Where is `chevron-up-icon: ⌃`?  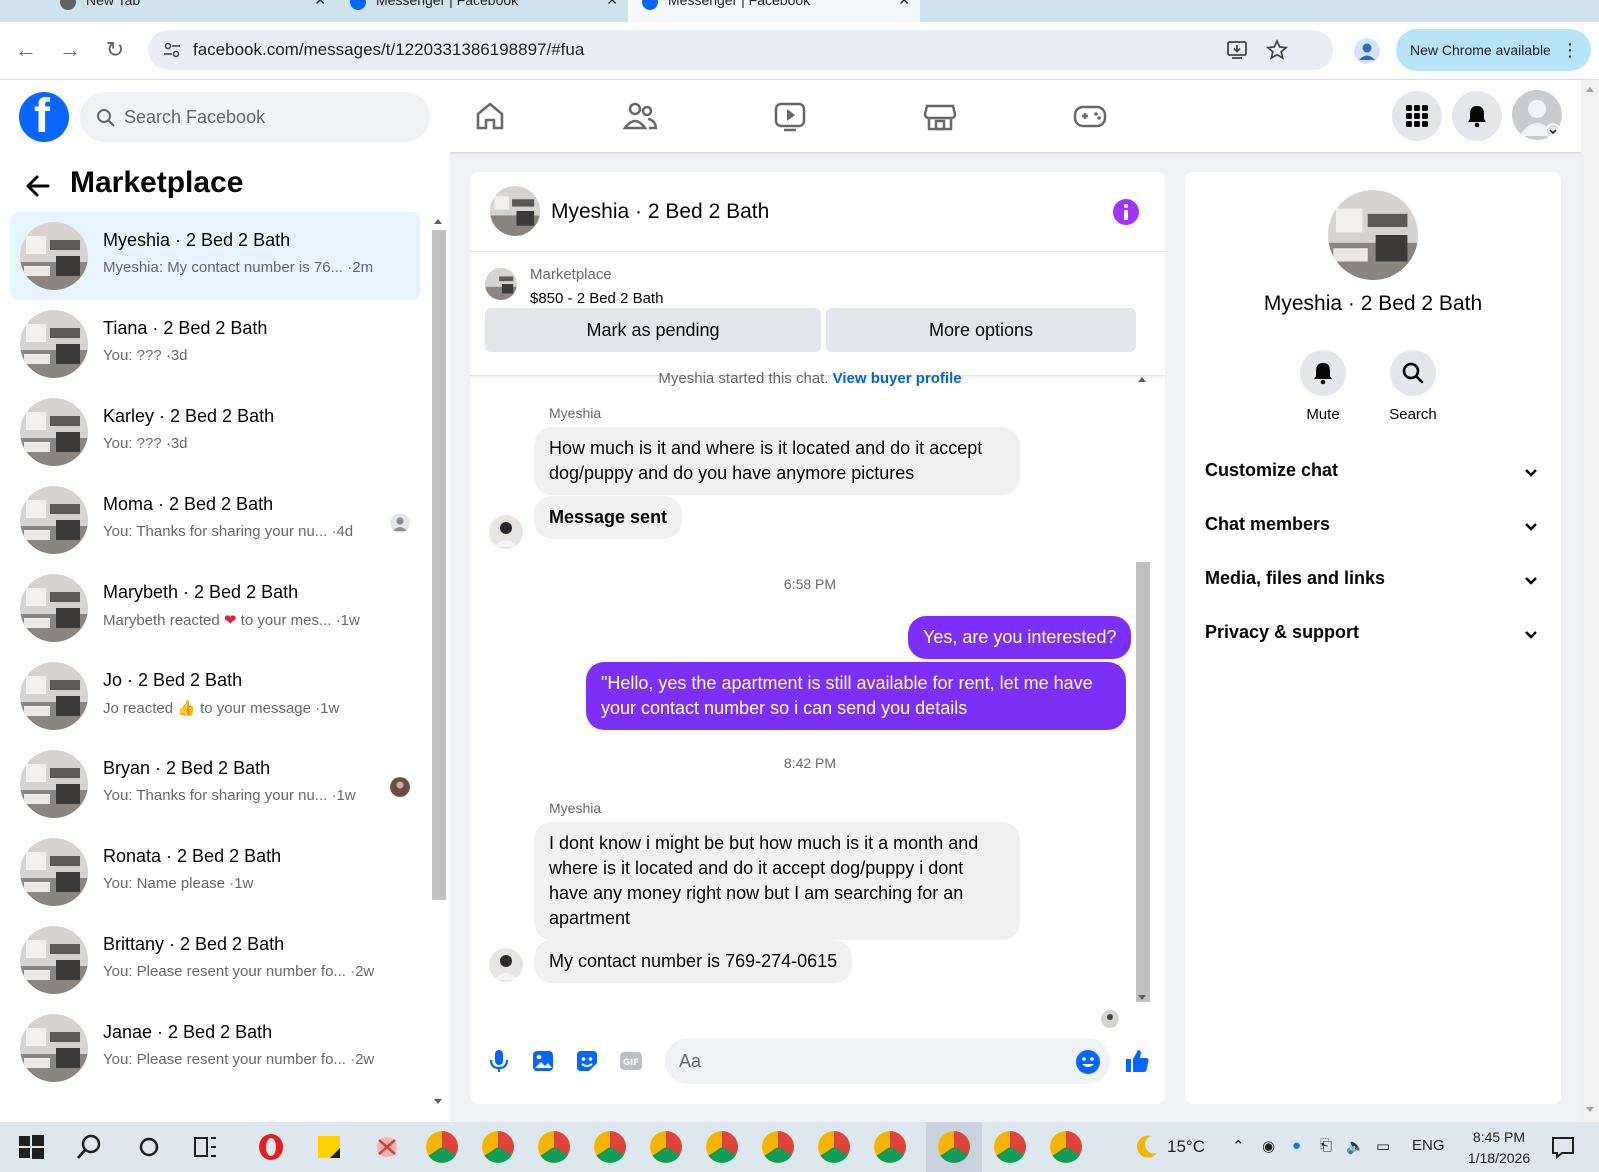
chevron-up-icon: ⌃ is located at coordinates (1238, 1146).